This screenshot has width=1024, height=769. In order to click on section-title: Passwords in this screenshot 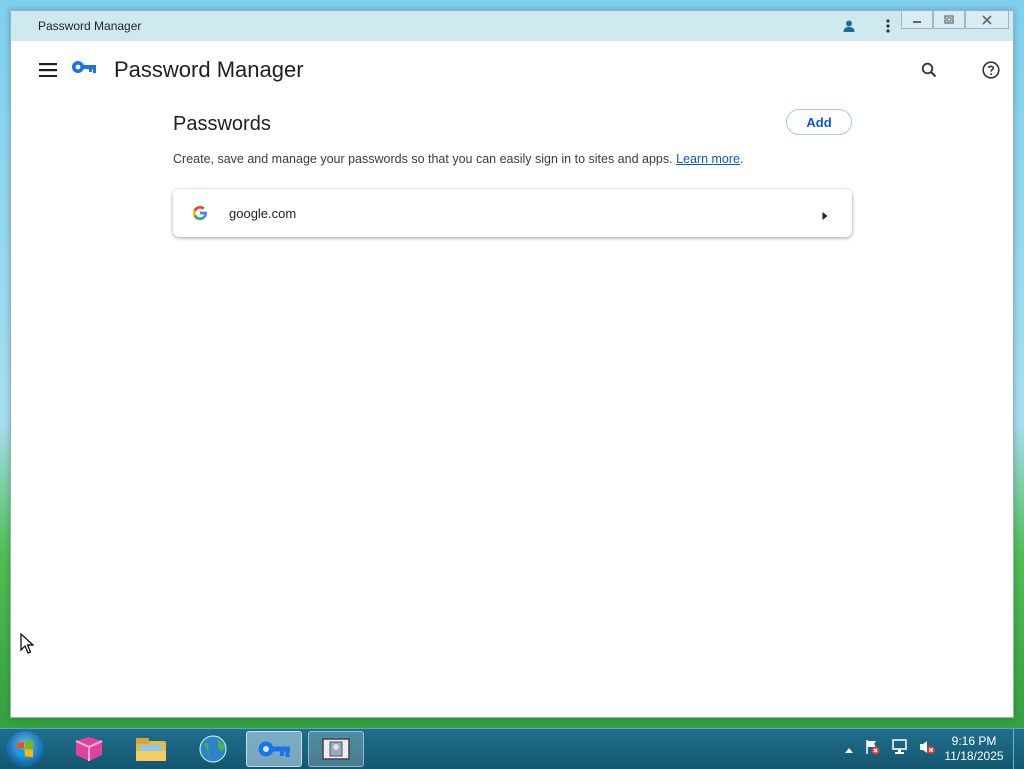, I will do `click(222, 124)`.